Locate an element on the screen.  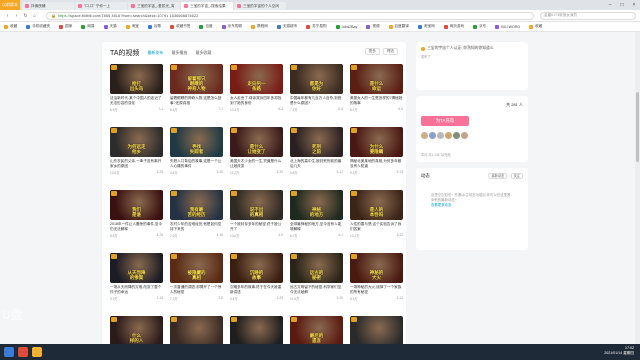
video-thumbnail: 都是为 你好 is located at coordinates (316, 79).